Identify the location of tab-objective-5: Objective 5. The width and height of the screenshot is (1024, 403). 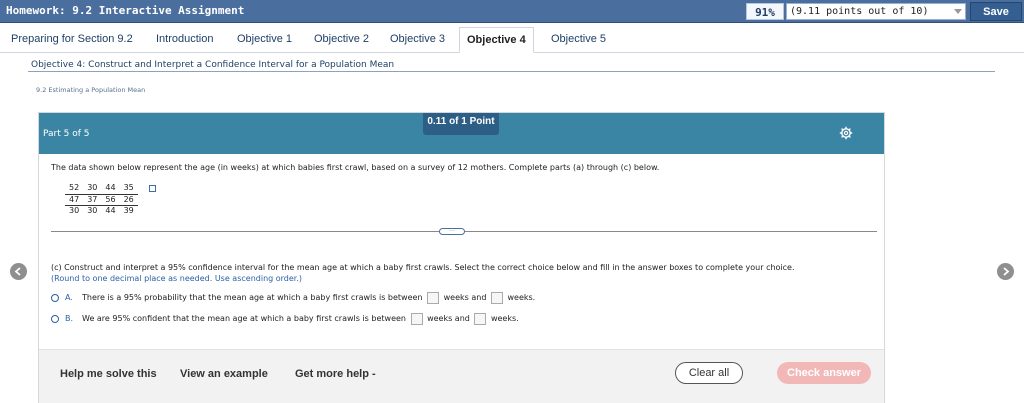
(578, 40).